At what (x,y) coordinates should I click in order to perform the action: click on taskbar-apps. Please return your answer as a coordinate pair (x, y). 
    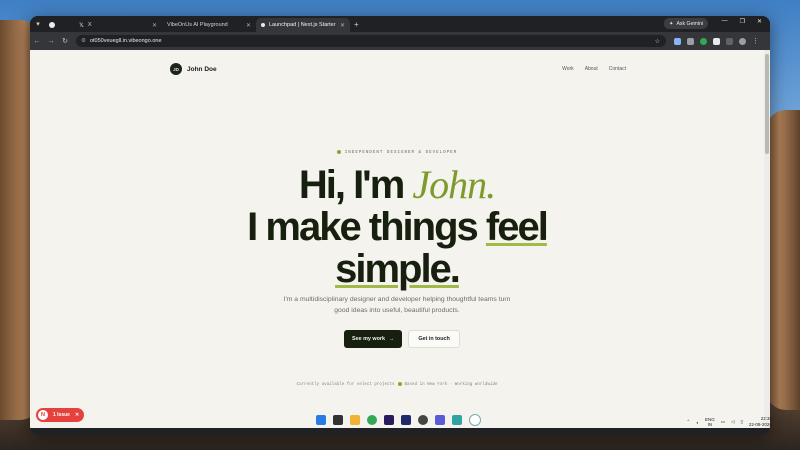
    Looking at the image, I should click on (398, 420).